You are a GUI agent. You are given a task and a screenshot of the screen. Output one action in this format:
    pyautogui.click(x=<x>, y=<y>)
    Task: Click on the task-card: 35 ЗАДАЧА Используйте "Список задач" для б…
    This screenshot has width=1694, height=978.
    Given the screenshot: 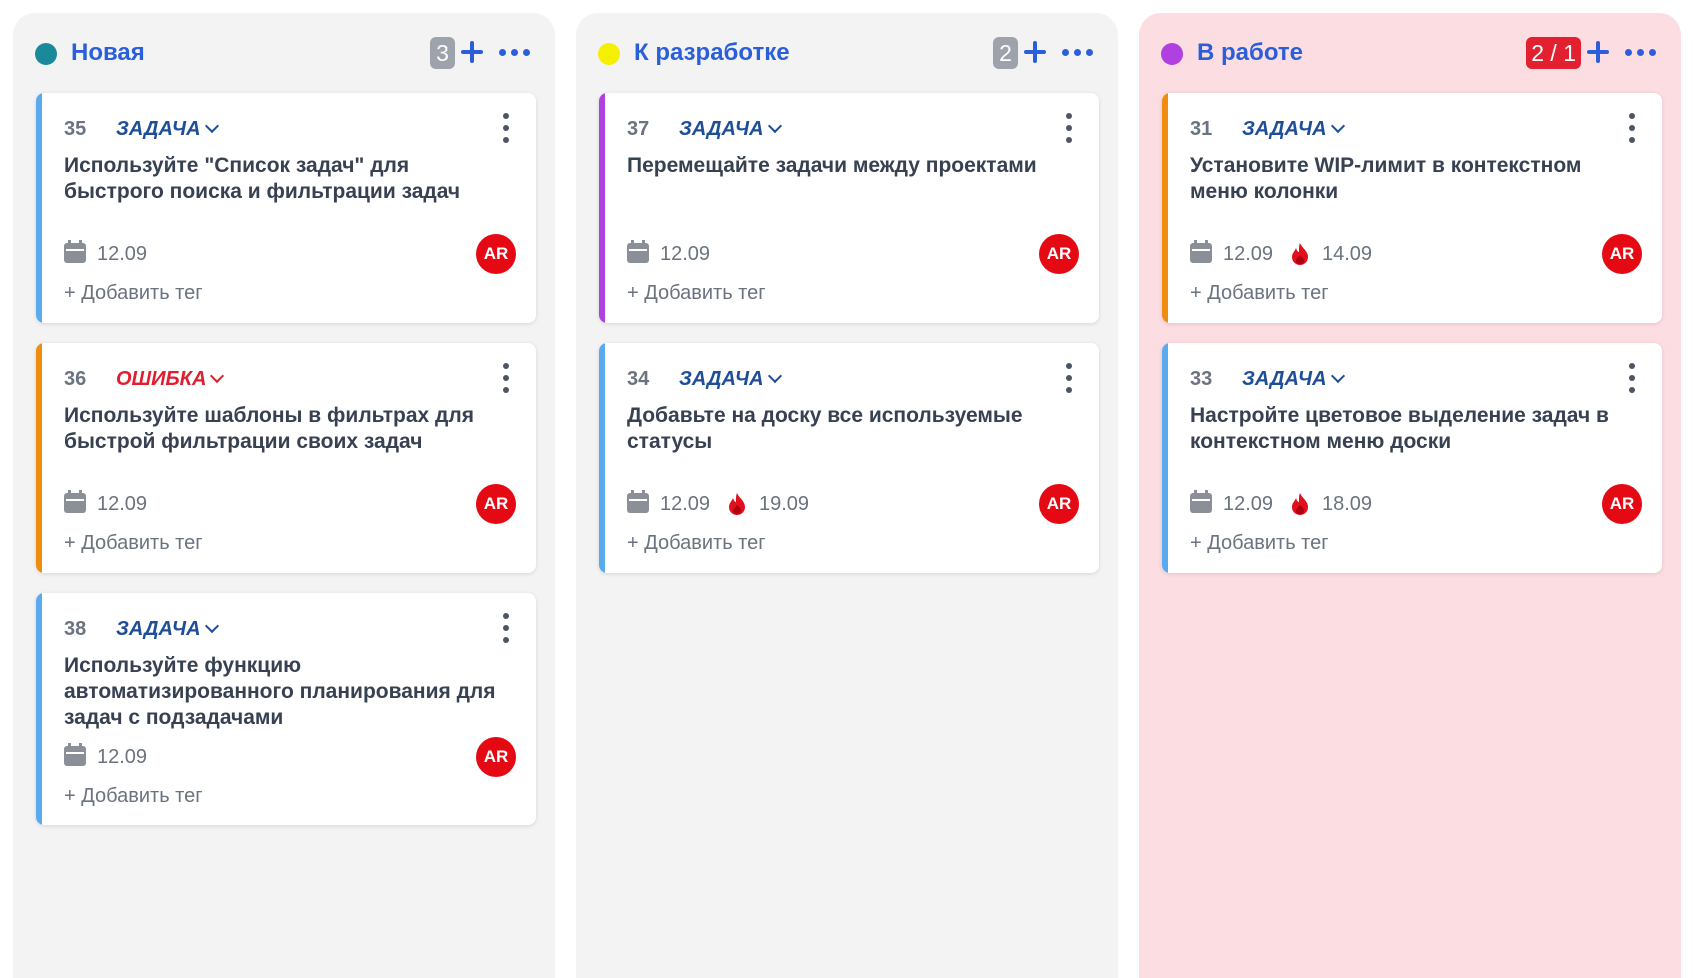 What is the action you would take?
    pyautogui.click(x=286, y=208)
    